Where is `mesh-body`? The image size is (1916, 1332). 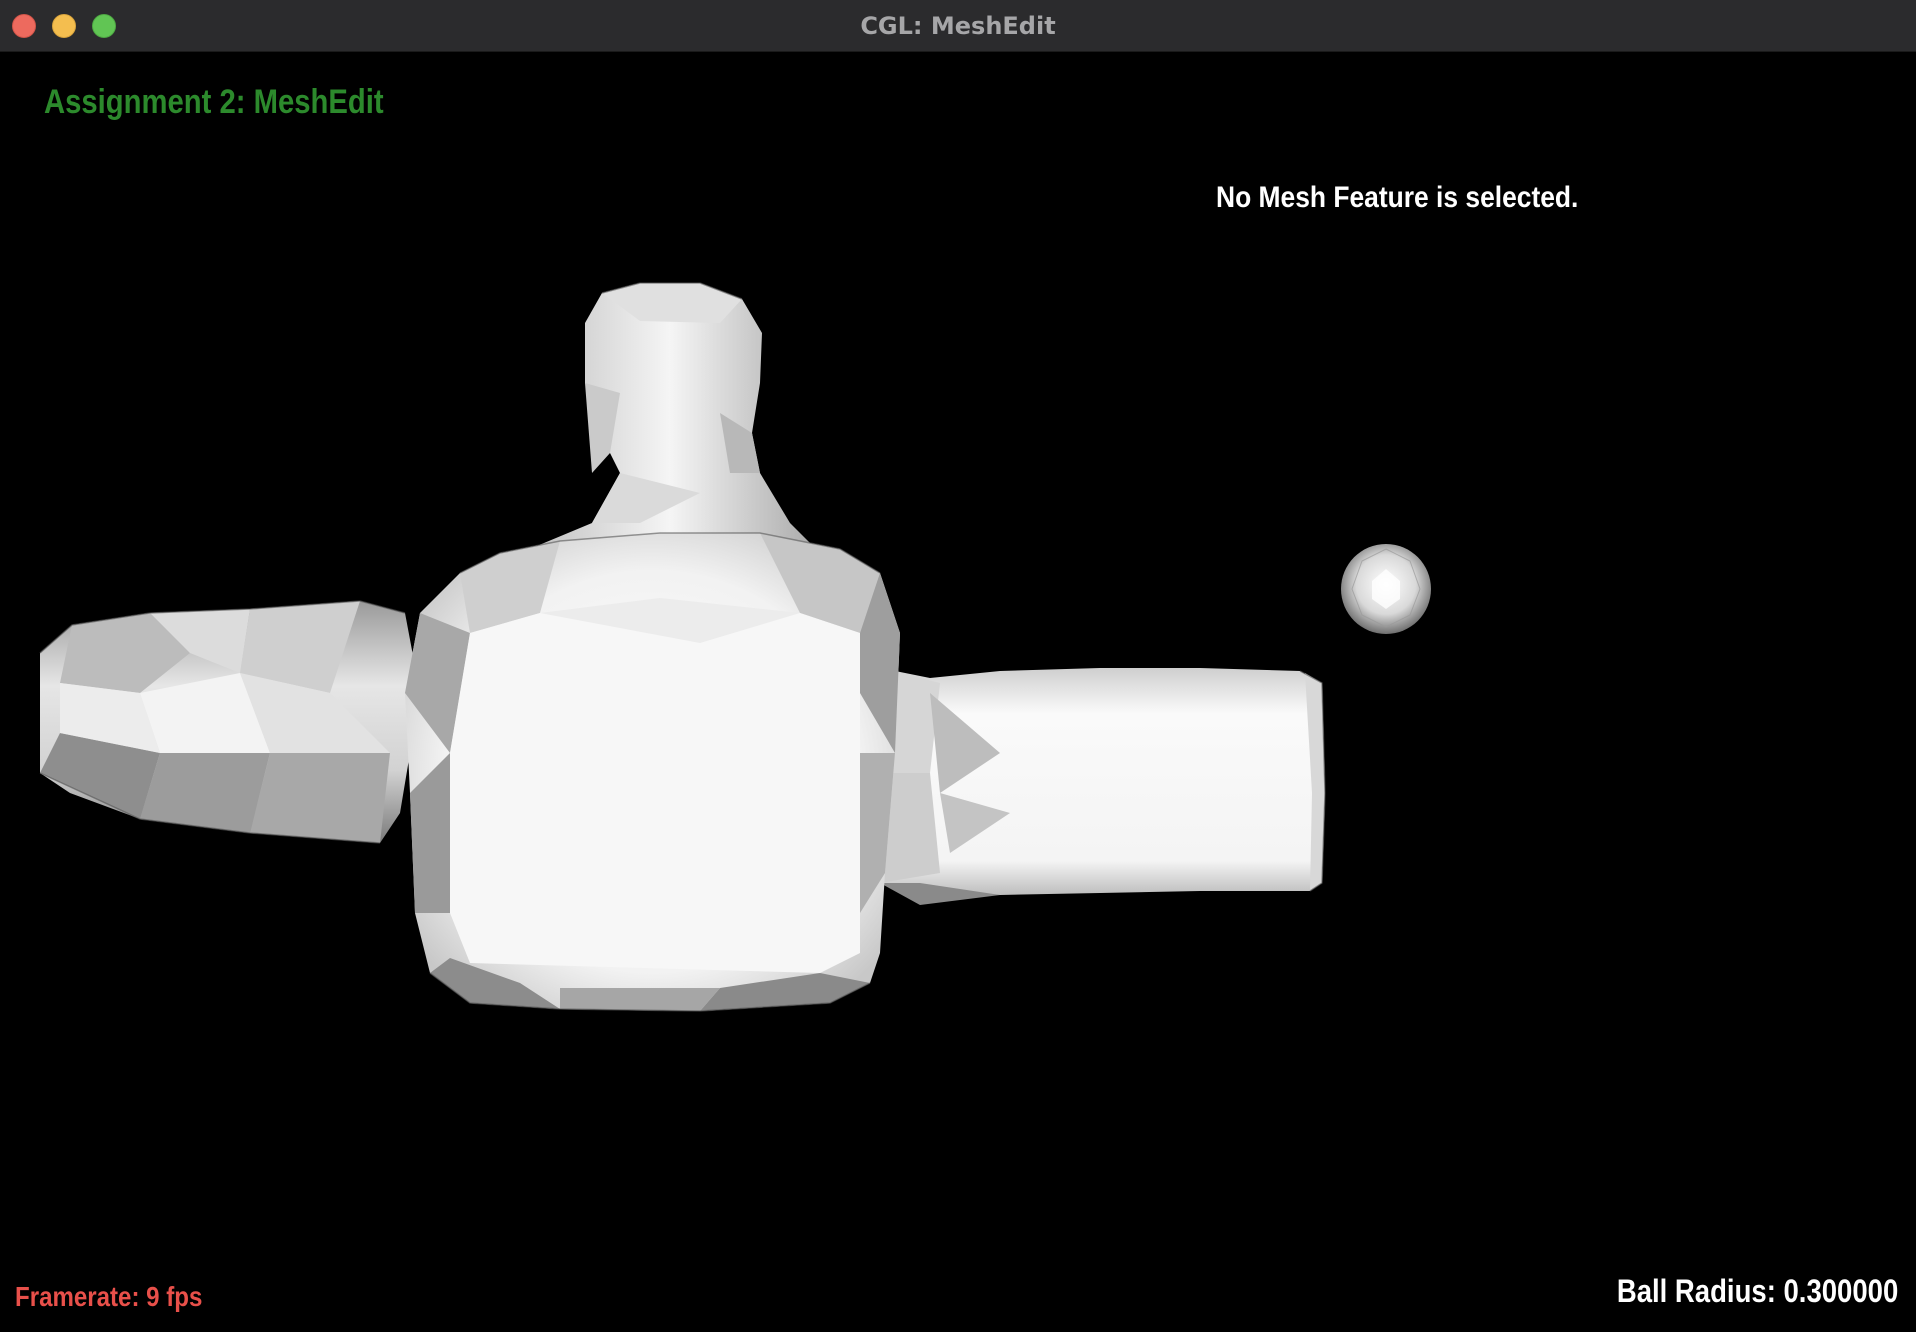 mesh-body is located at coordinates (652, 772).